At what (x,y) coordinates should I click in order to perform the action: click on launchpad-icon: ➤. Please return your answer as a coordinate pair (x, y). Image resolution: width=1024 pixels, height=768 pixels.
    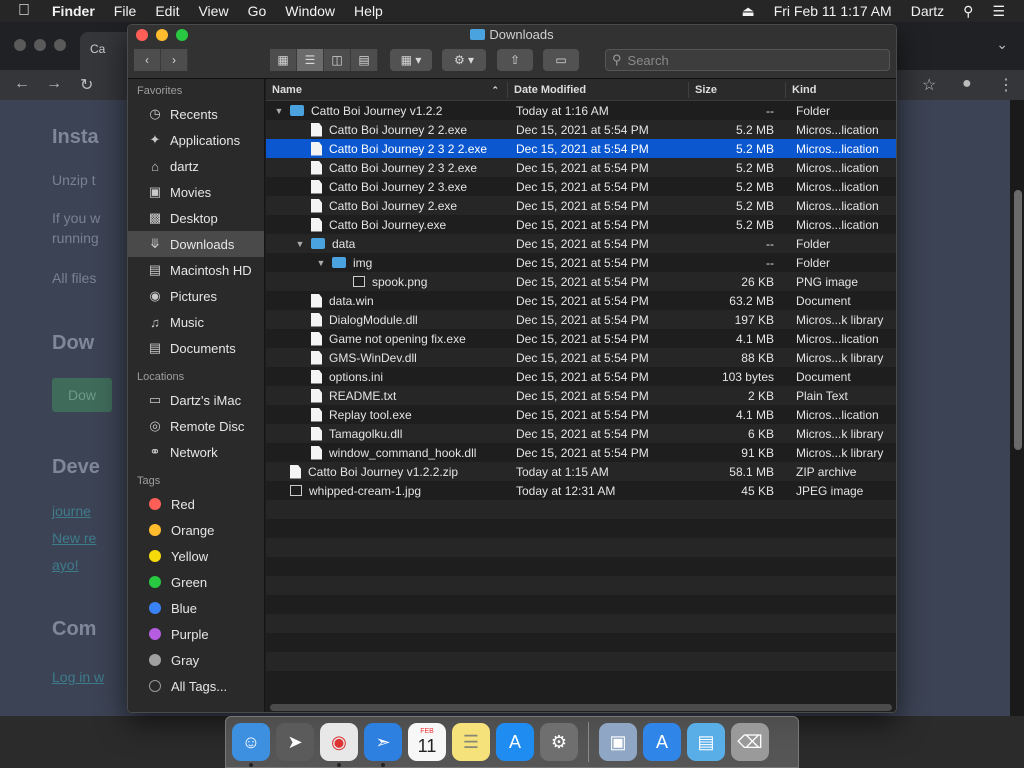
    Looking at the image, I should click on (295, 742).